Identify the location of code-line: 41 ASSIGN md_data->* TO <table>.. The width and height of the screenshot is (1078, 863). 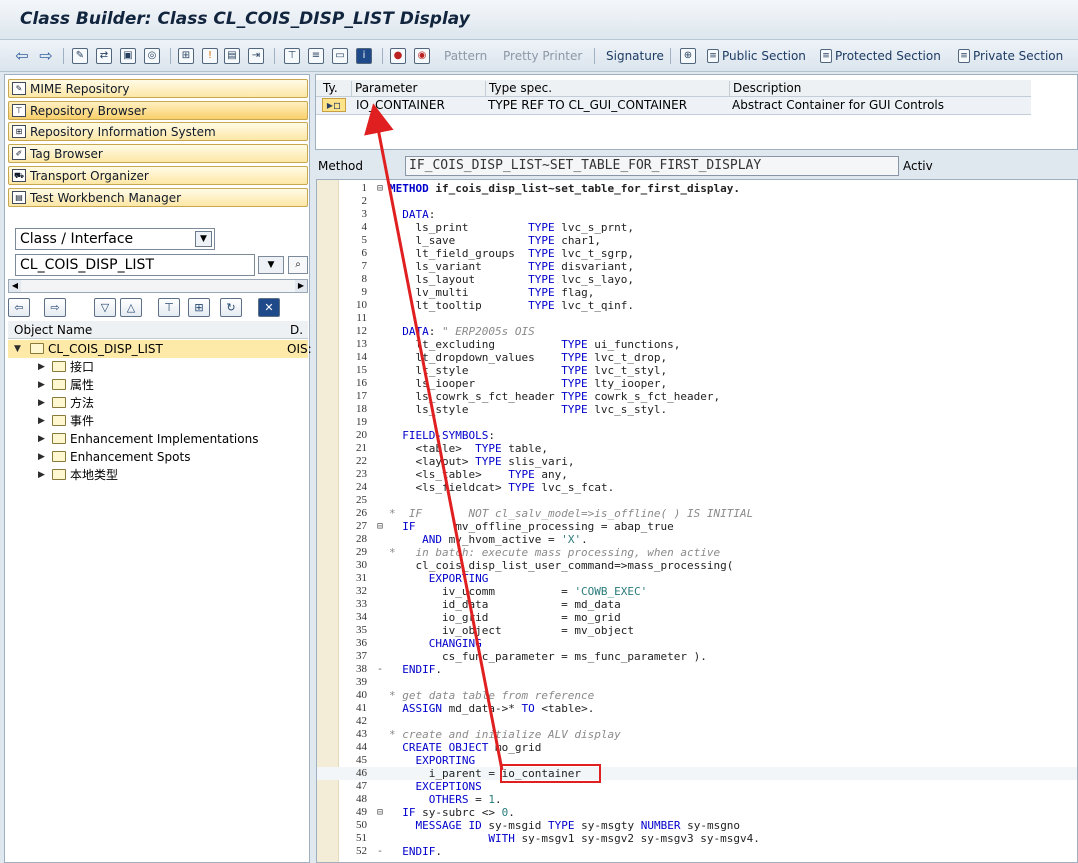
(697, 708).